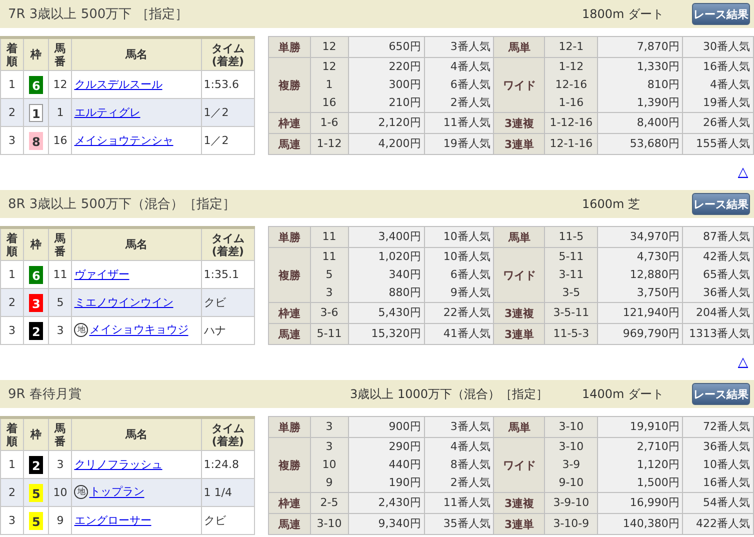  Describe the element at coordinates (404, 85) in the screenshot. I see `payout-amount: 300円` at that location.